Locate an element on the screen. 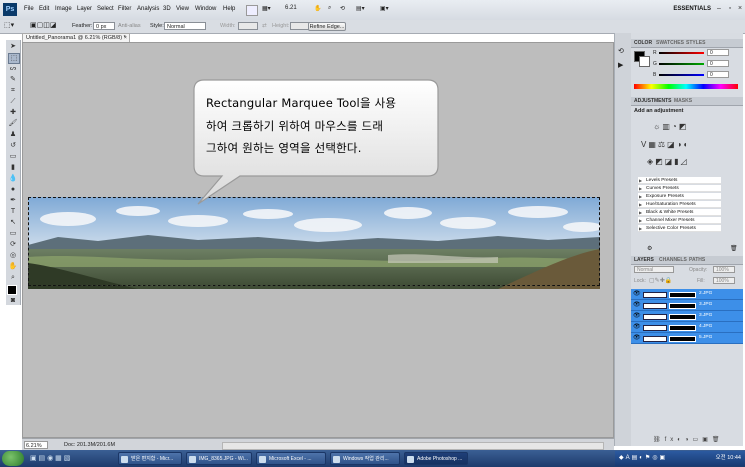 This screenshot has height=467, width=745. foreground-color-swatch is located at coordinates (12, 290).